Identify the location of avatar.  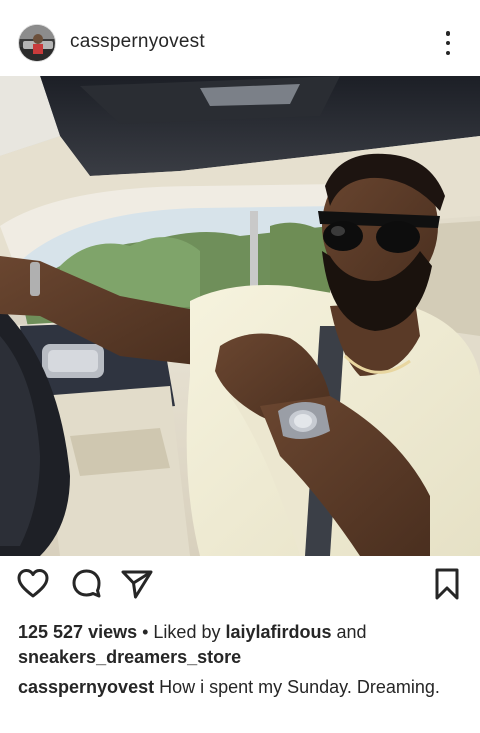
(37, 43).